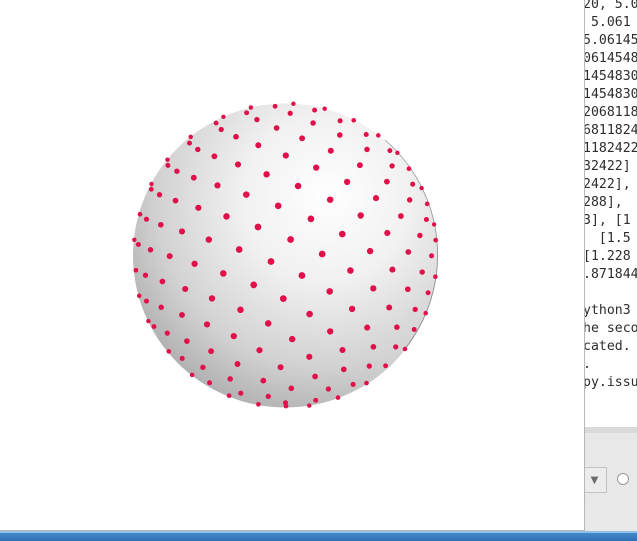  What do you see at coordinates (623, 479) in the screenshot?
I see `radio-button` at bounding box center [623, 479].